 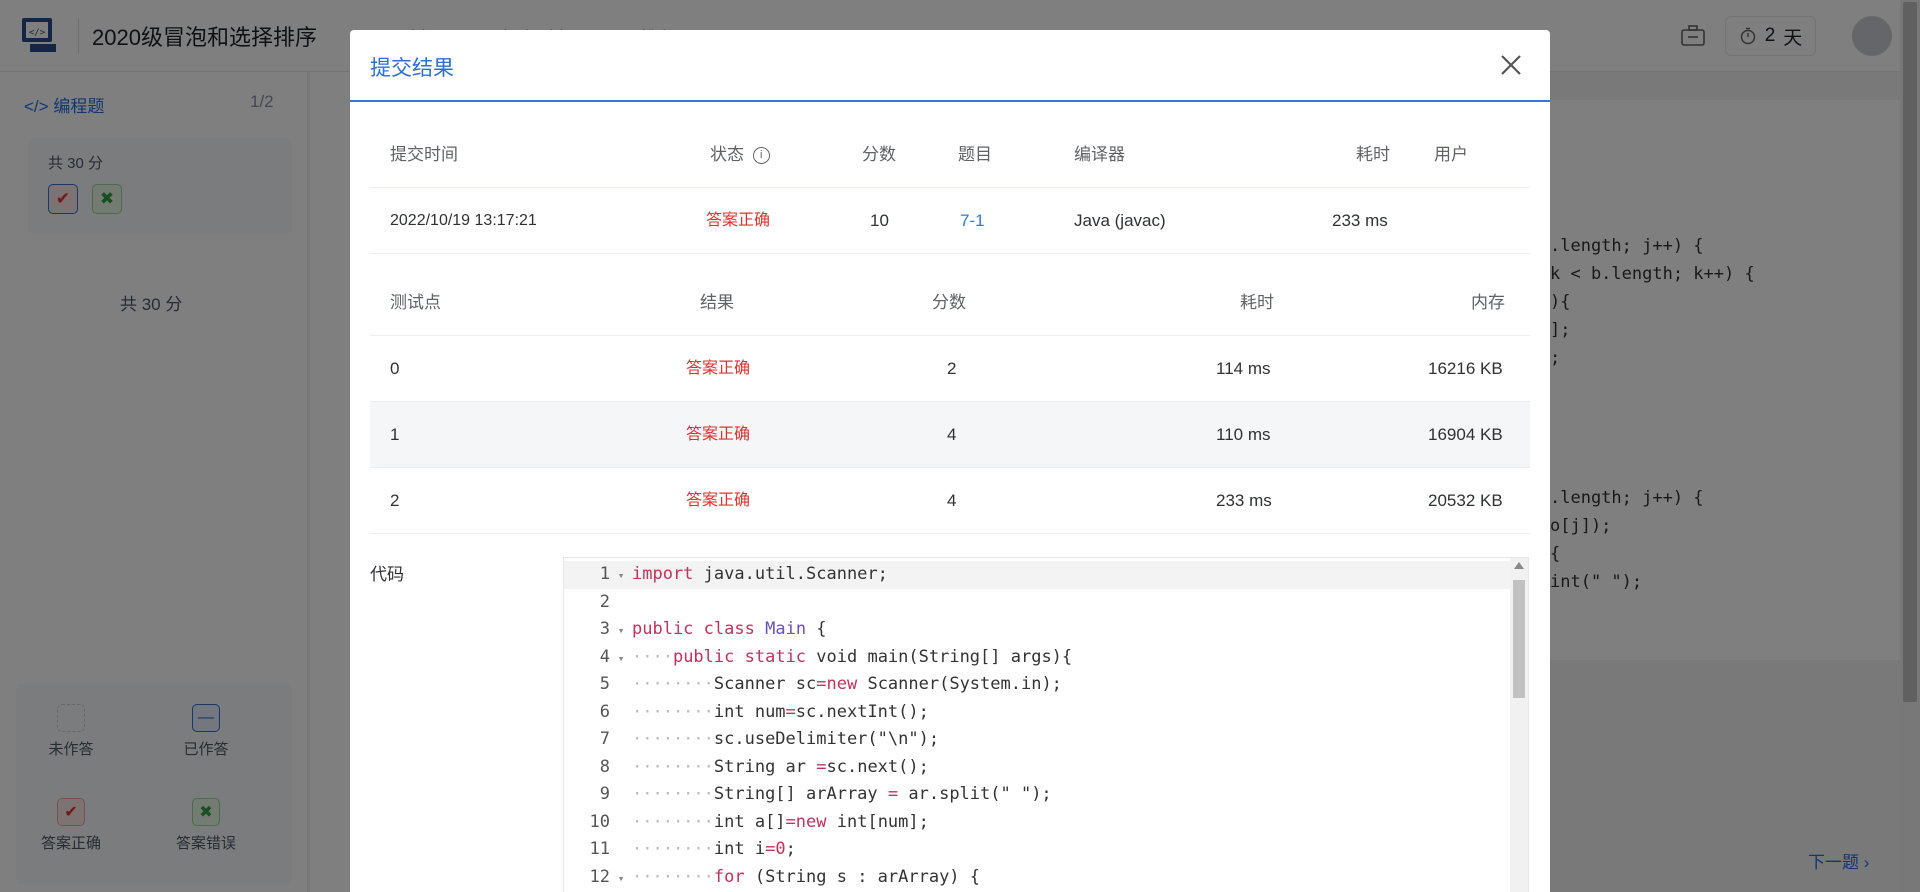 What do you see at coordinates (1039, 850) in the screenshot?
I see `code-line: 11 ········int i=0;` at bounding box center [1039, 850].